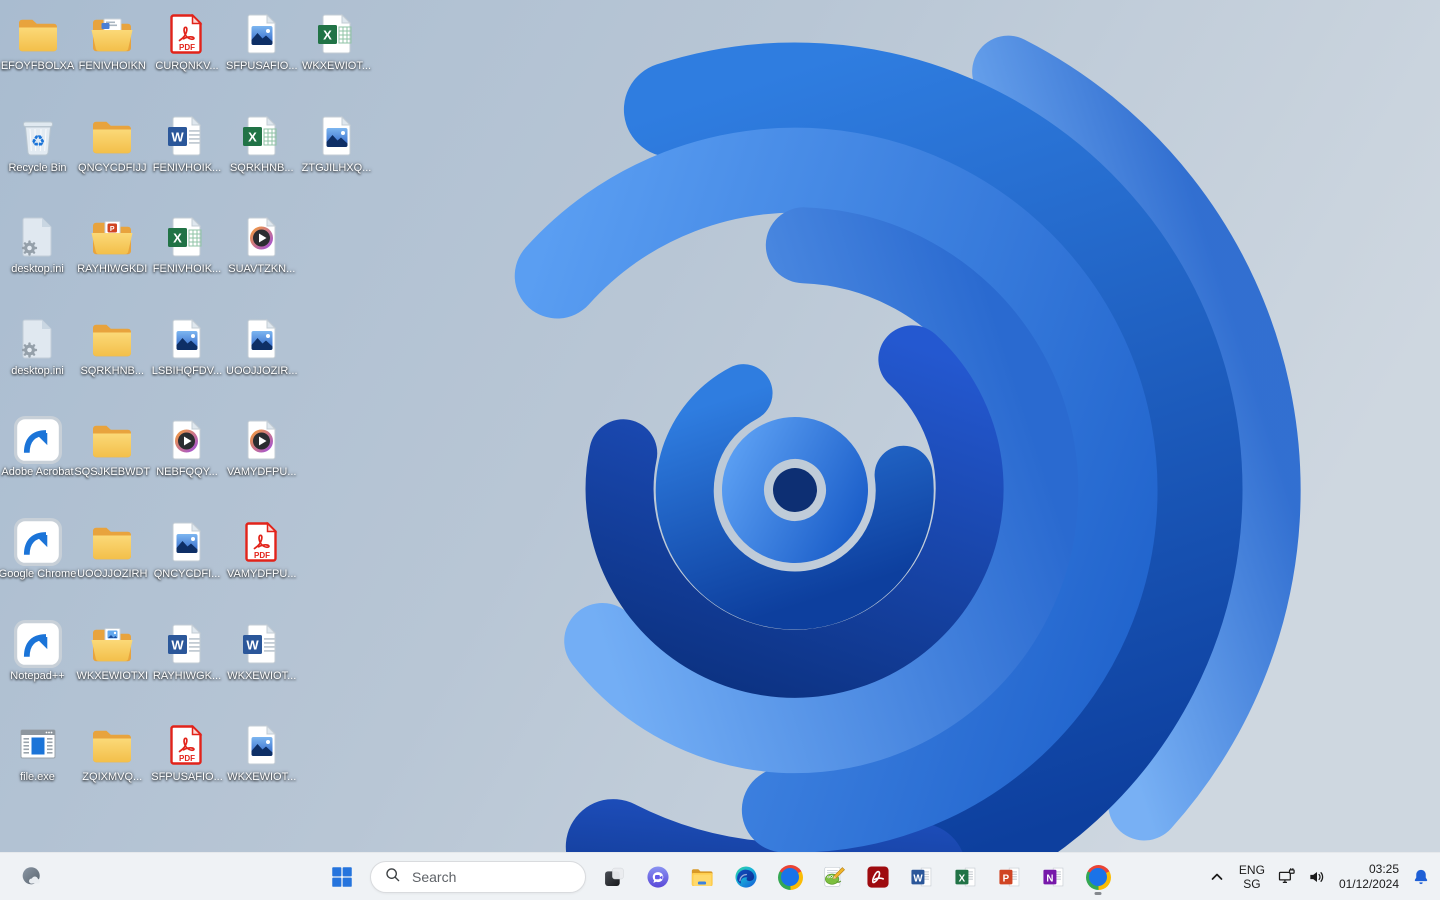 The height and width of the screenshot is (900, 1440). What do you see at coordinates (37, 643) in the screenshot?
I see `shortcut-arrow-icon` at bounding box center [37, 643].